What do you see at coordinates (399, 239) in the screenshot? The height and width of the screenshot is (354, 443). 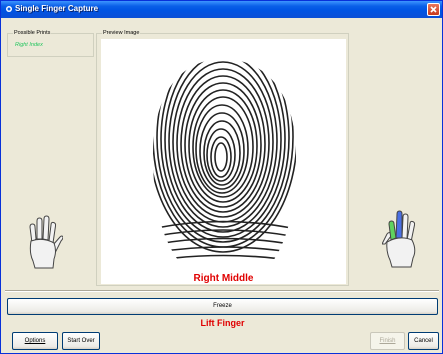 I see `right-hand-icon` at bounding box center [399, 239].